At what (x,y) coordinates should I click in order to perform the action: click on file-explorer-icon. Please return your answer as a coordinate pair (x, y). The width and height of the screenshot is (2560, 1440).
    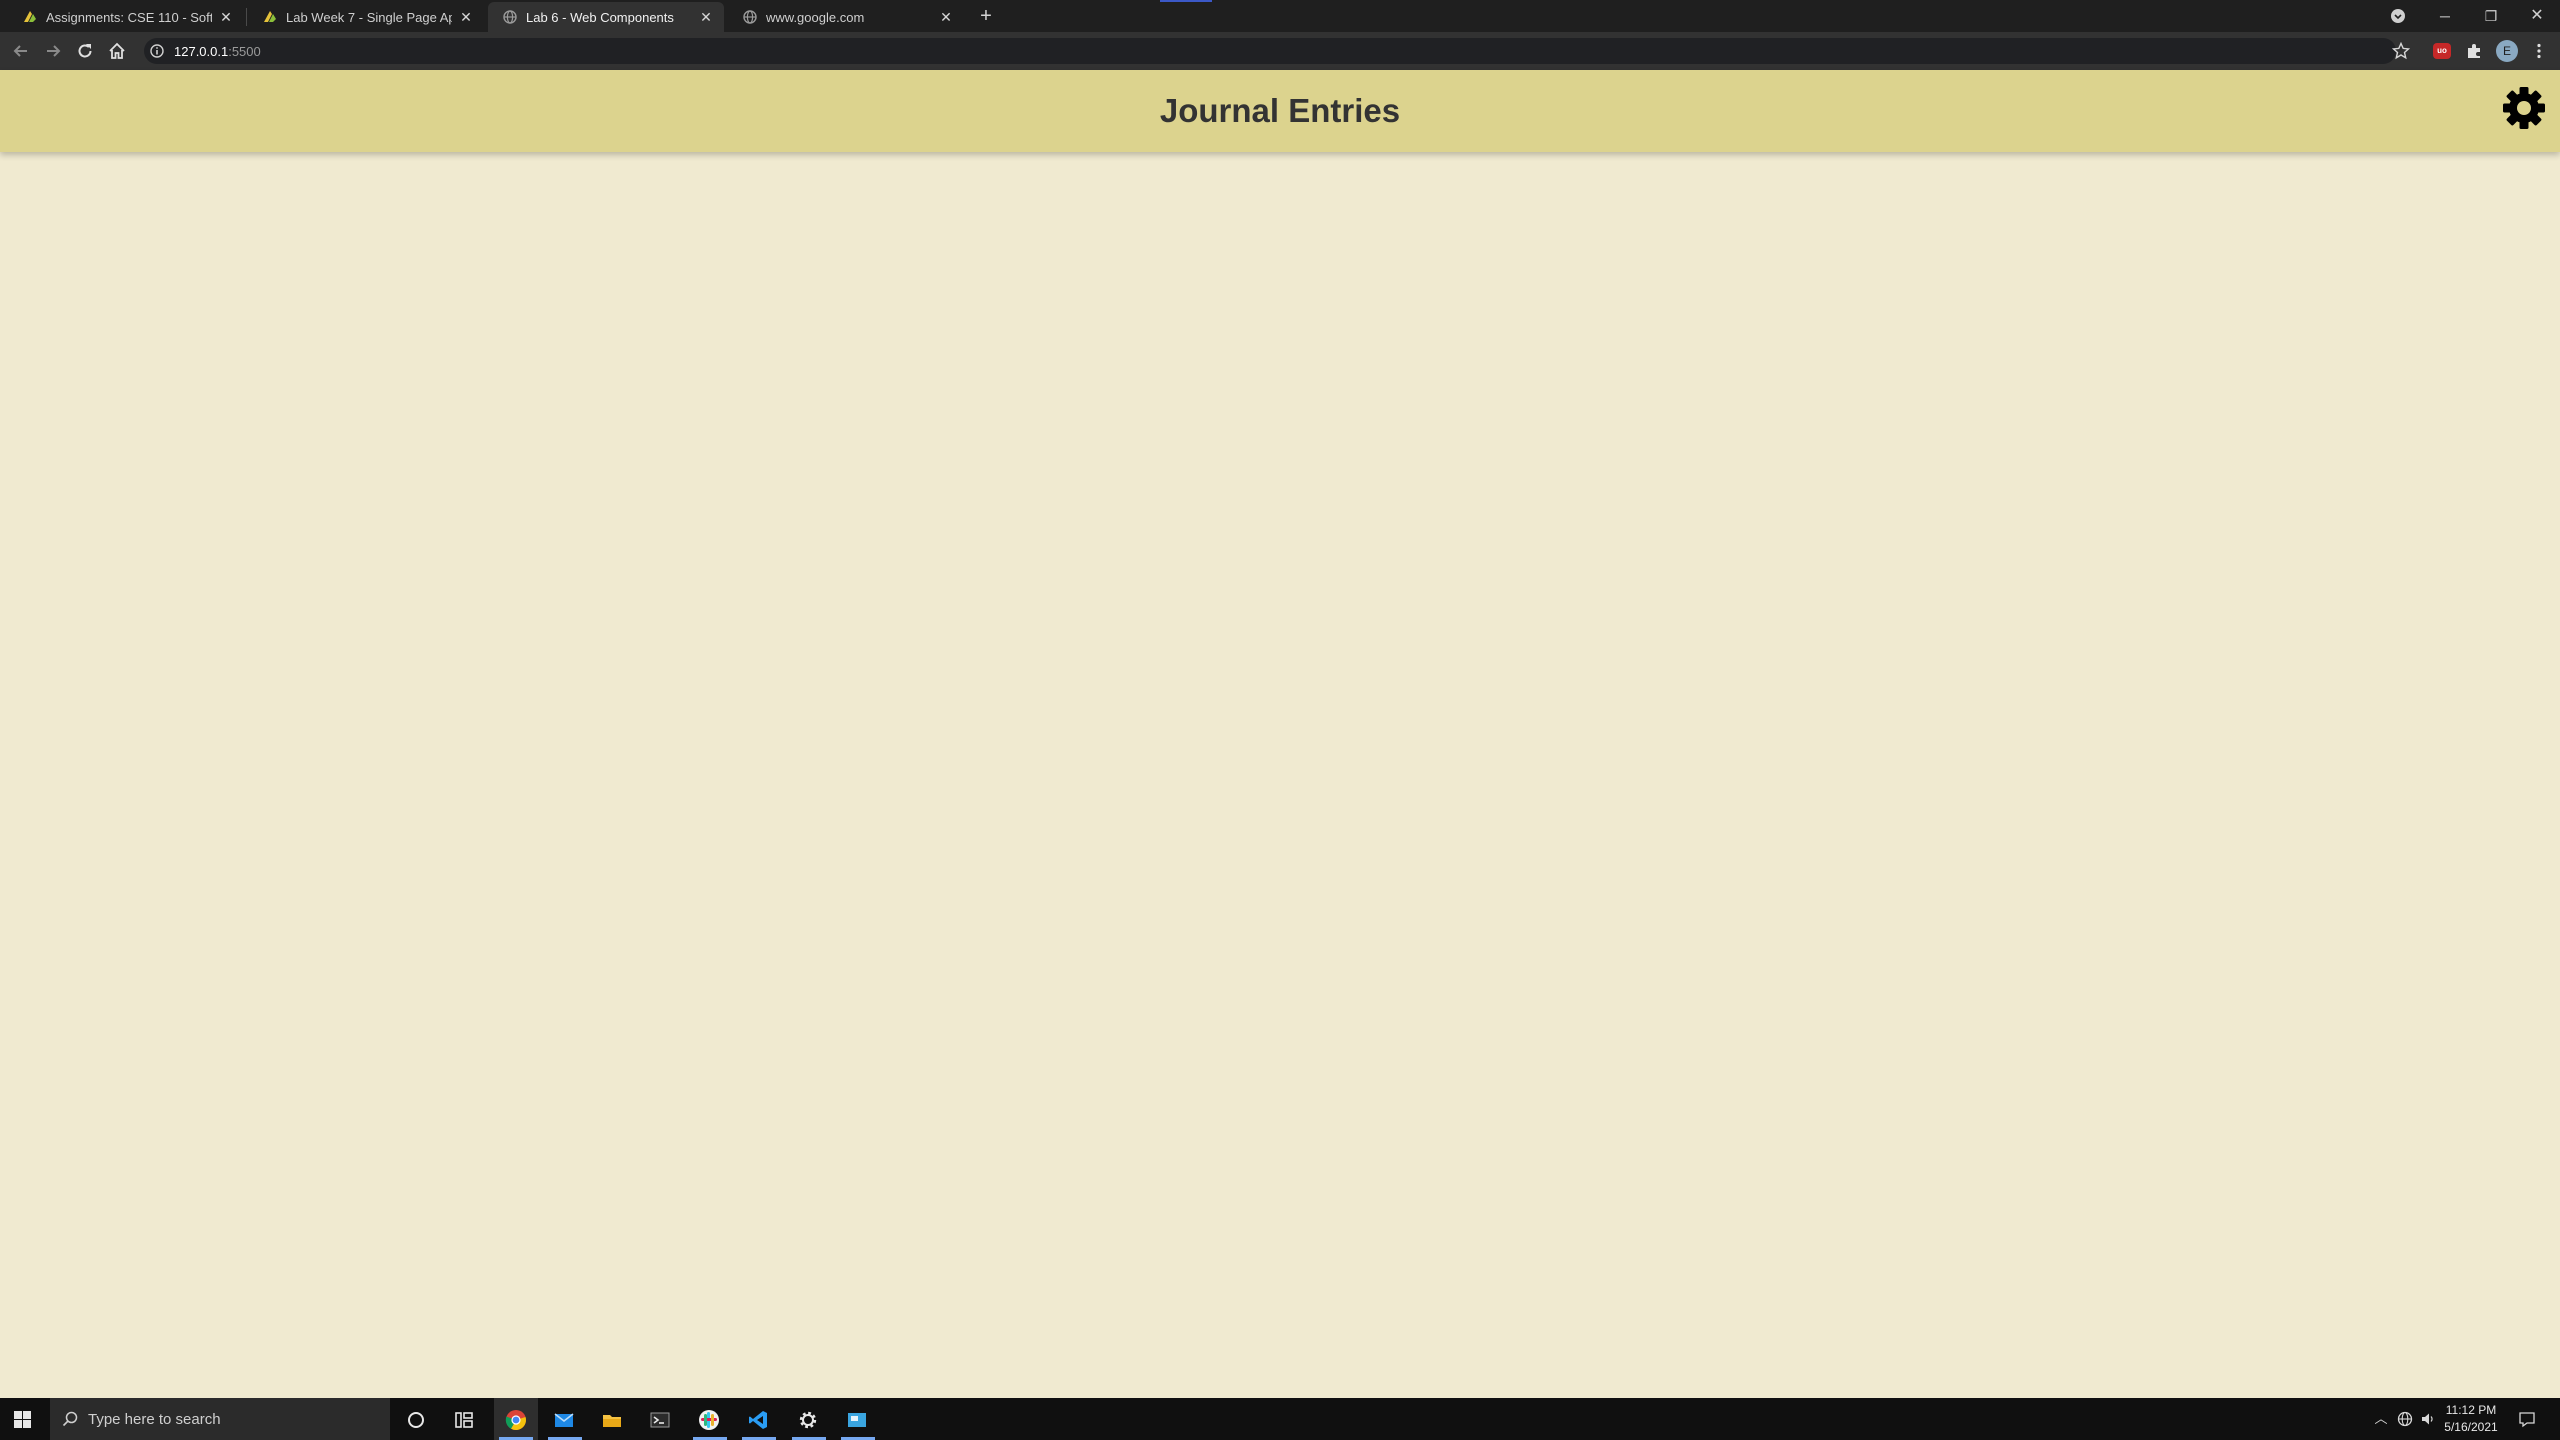
    Looking at the image, I should click on (612, 1420).